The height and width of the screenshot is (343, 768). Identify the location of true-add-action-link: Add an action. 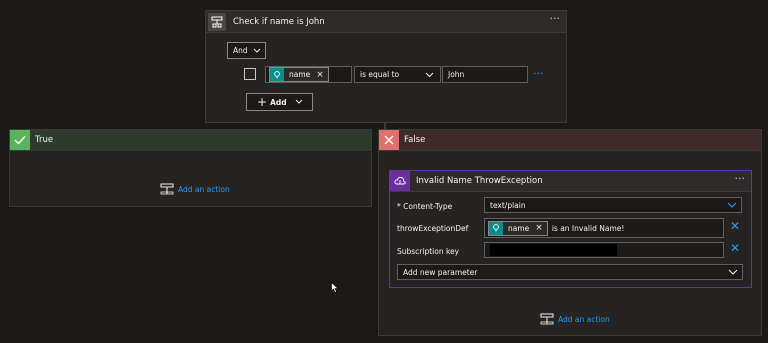
(195, 189).